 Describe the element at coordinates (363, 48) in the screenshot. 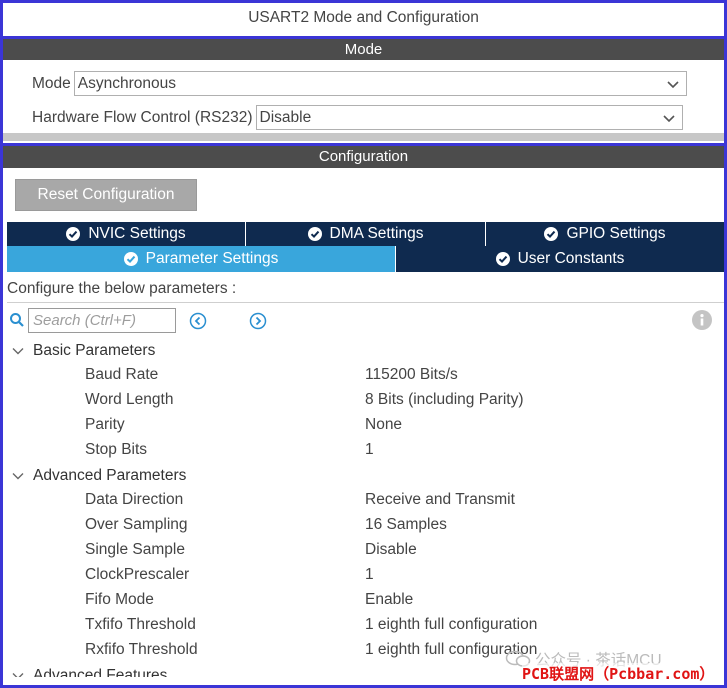

I see `mode-section-header: Mode` at that location.